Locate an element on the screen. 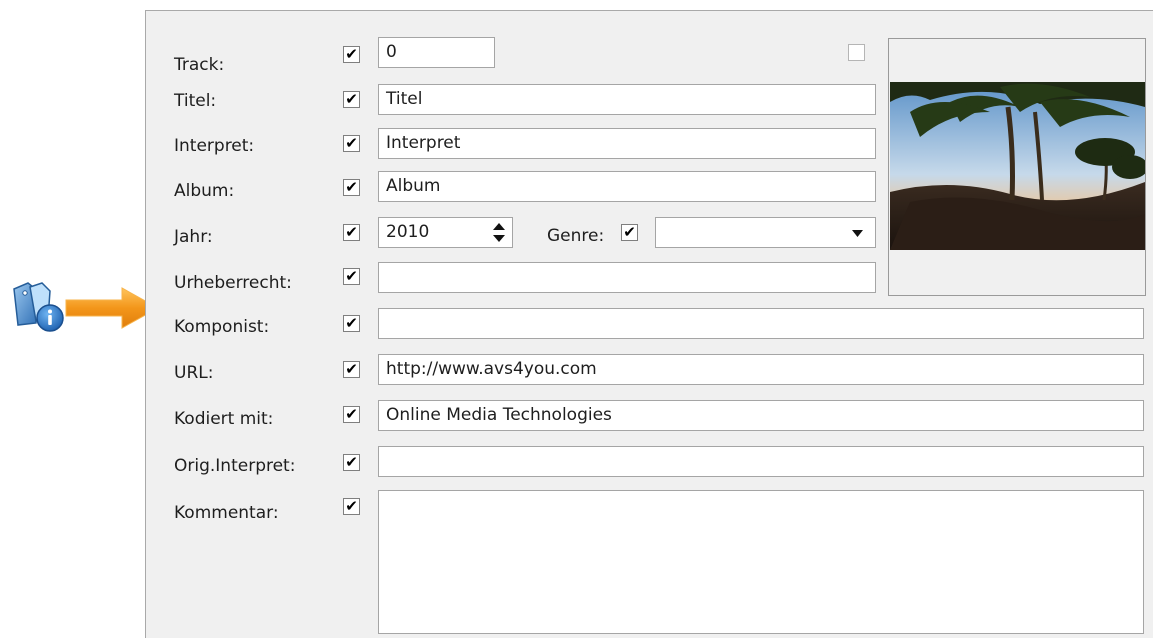  composer-label: Komponist: is located at coordinates (222, 327).